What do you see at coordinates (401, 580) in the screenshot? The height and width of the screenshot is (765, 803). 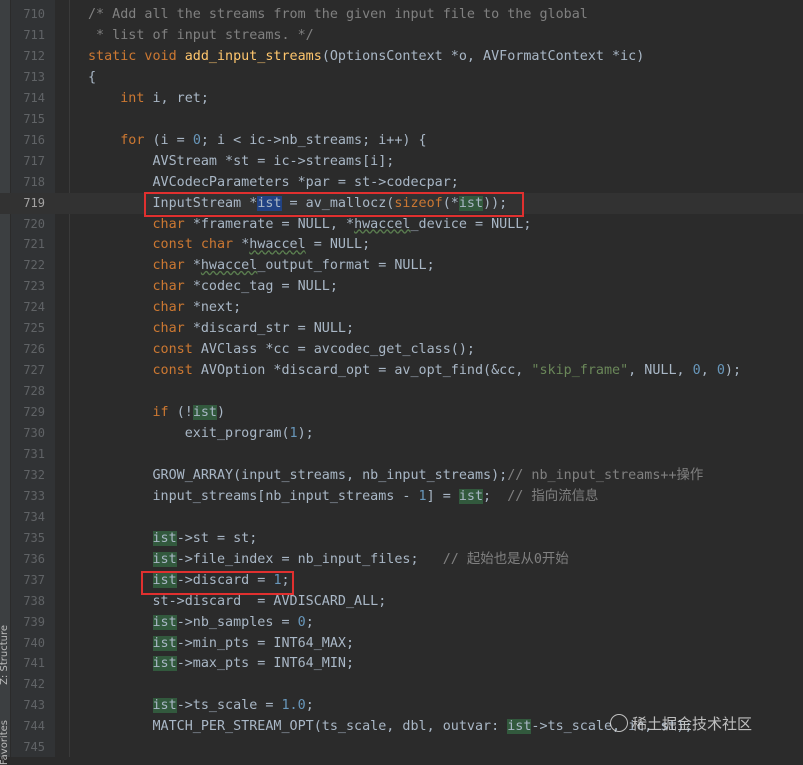 I see `code-line: 737 ist->discard = 1;` at bounding box center [401, 580].